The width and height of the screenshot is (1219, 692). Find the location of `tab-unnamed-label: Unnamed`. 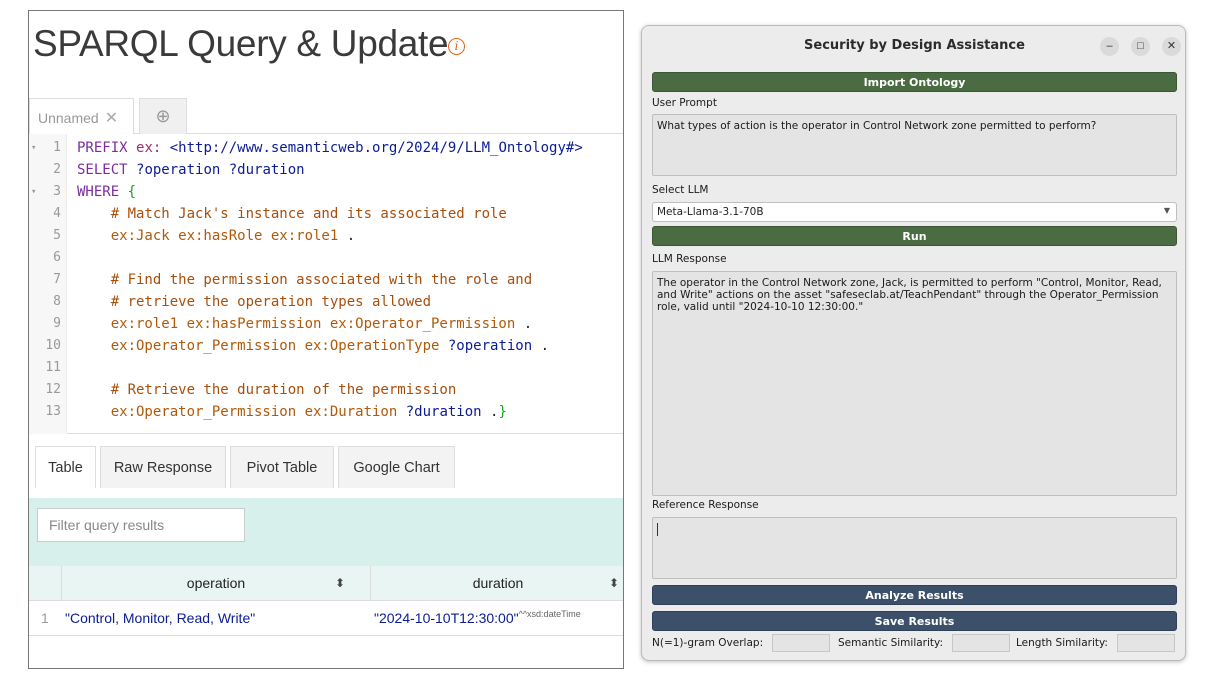

tab-unnamed-label: Unnamed is located at coordinates (68, 118).